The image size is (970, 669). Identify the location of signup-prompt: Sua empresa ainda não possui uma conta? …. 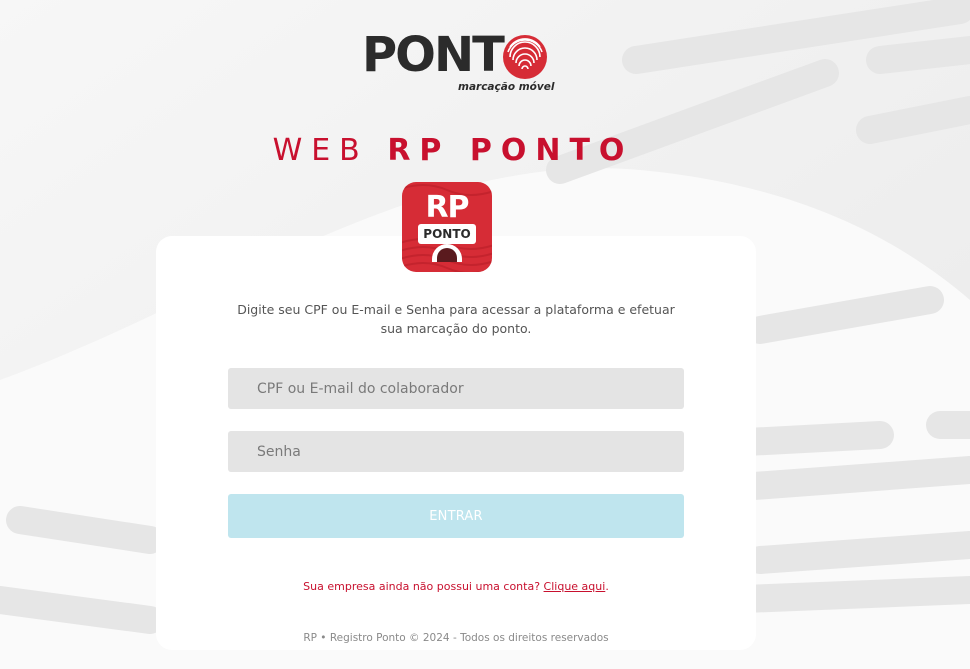
(456, 586).